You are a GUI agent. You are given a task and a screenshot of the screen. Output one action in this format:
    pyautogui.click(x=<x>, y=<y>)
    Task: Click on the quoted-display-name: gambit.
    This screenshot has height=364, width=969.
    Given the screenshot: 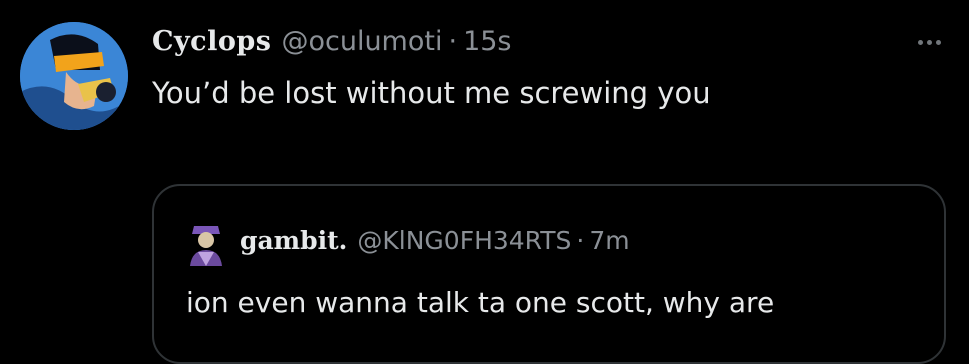 What is the action you would take?
    pyautogui.click(x=293, y=240)
    